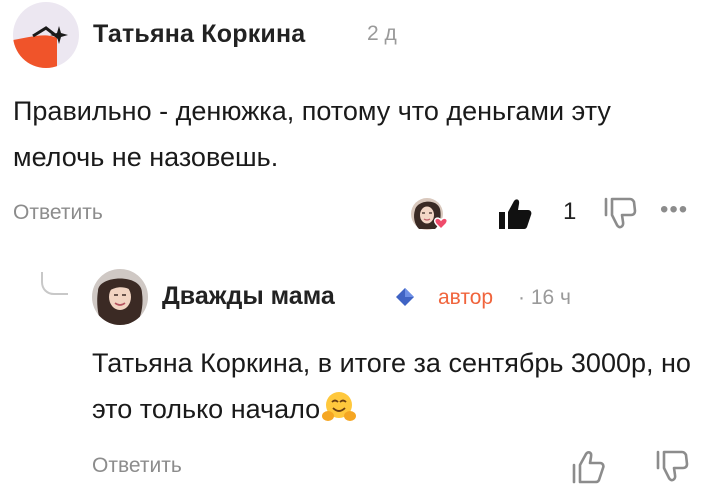 The height and width of the screenshot is (493, 717). Describe the element at coordinates (432, 215) in the screenshot. I see `reactor-avatar` at that location.